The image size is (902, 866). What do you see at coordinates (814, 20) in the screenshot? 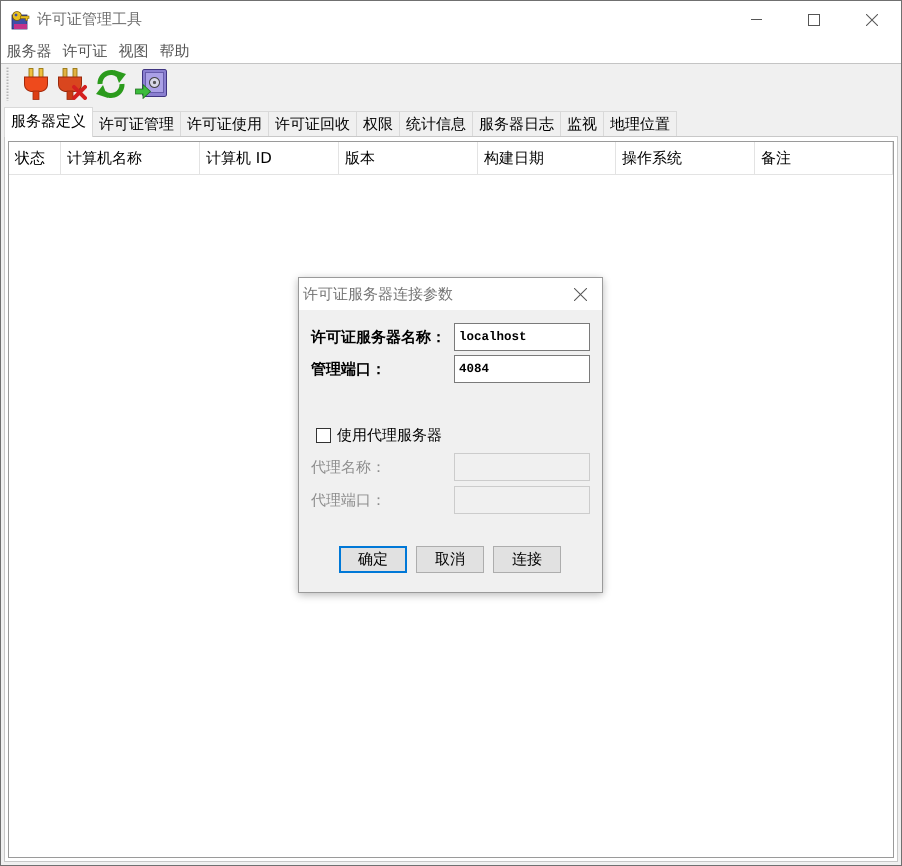
I see `maximize-icon` at bounding box center [814, 20].